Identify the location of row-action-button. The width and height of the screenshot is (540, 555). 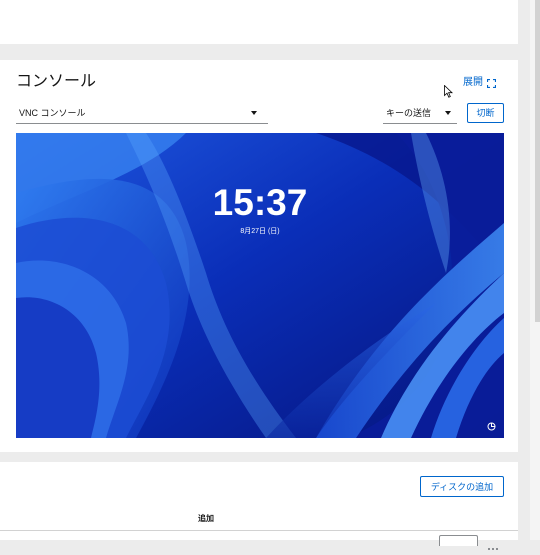
(458, 540).